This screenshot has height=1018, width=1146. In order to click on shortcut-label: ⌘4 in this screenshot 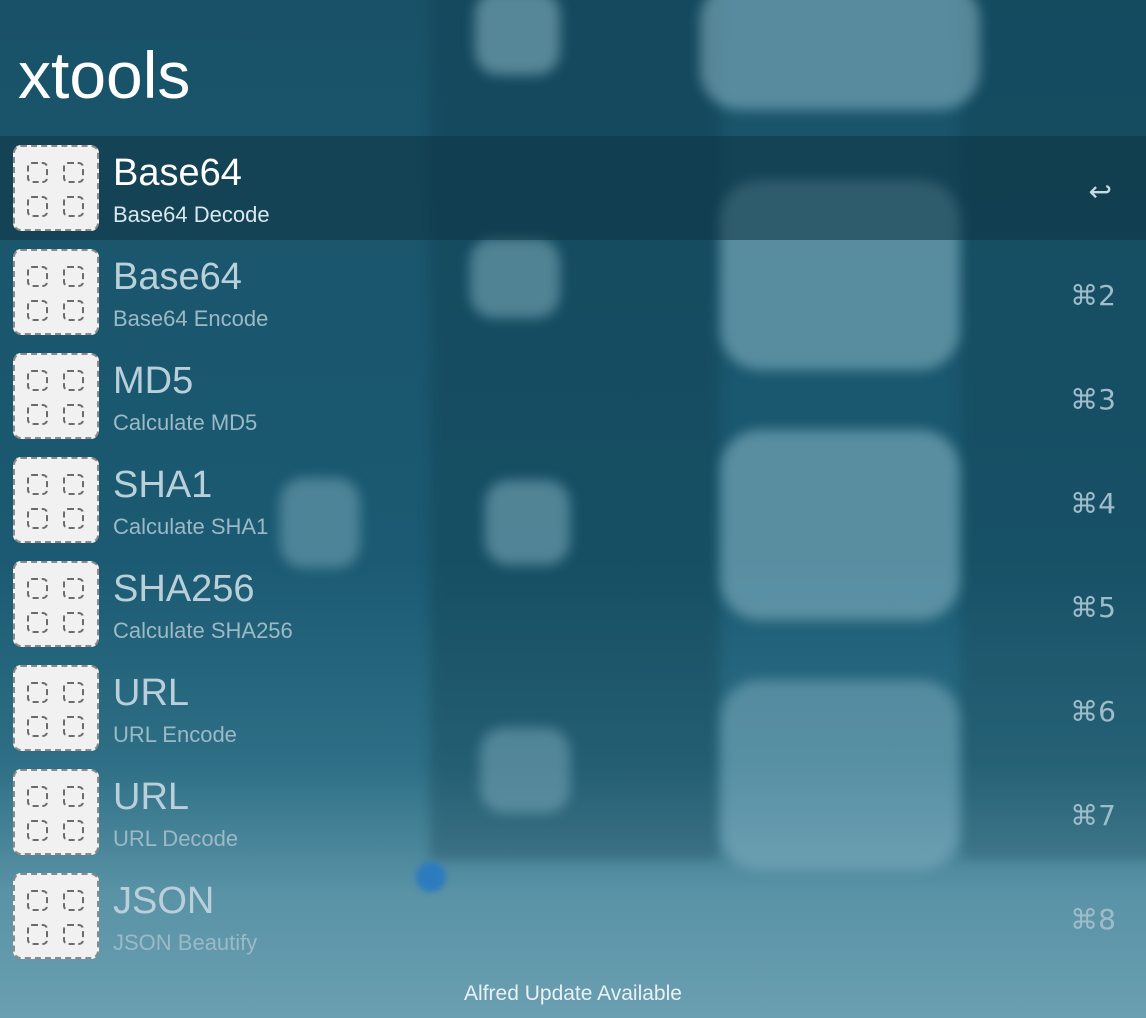, I will do `click(1093, 503)`.